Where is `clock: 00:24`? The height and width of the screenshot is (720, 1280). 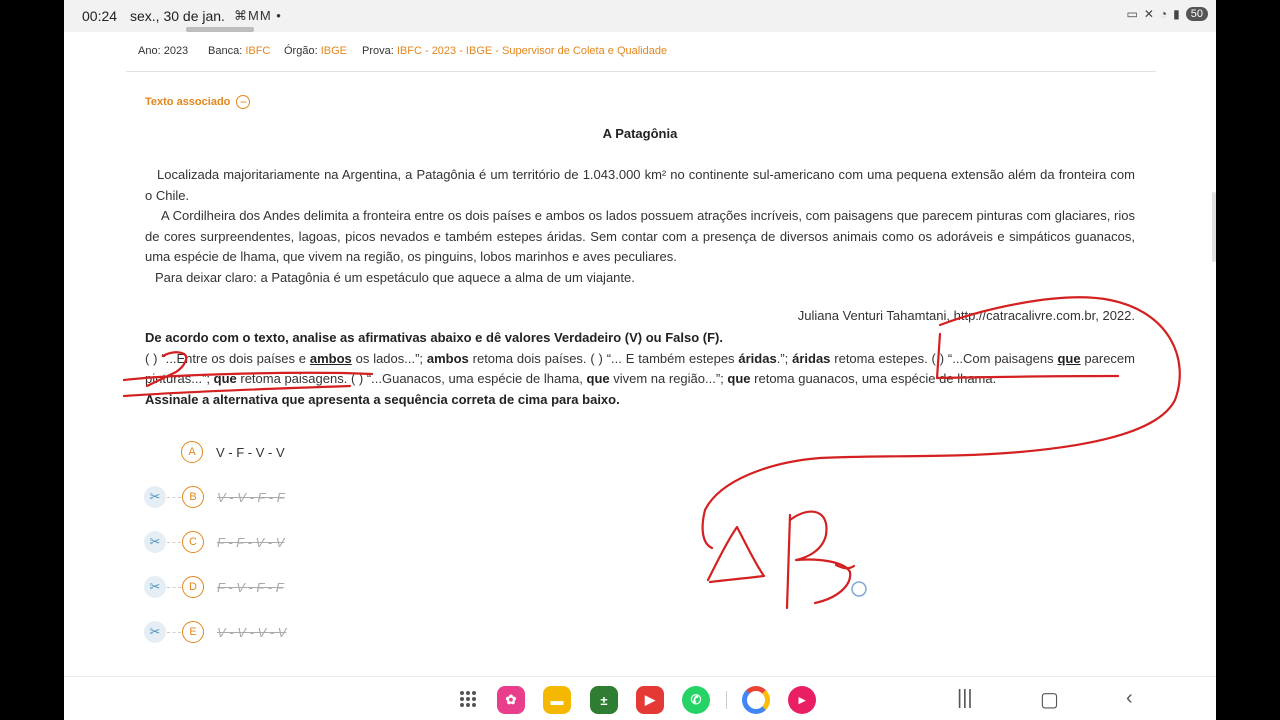 clock: 00:24 is located at coordinates (100, 16).